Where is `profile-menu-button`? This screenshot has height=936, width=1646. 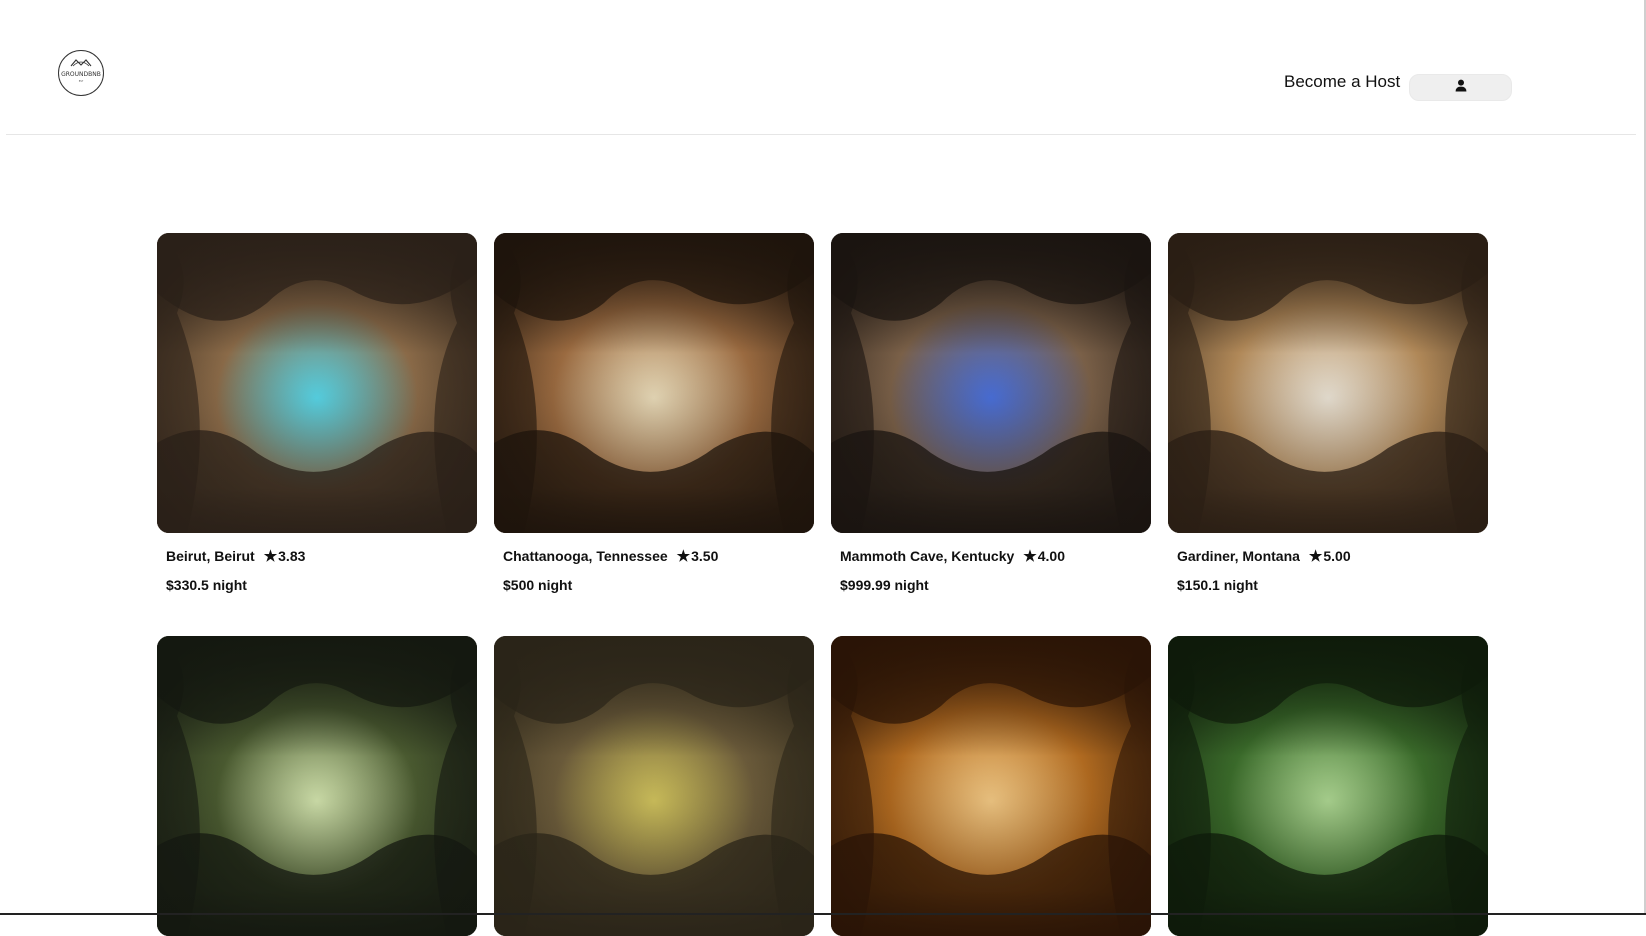 profile-menu-button is located at coordinates (1460, 87).